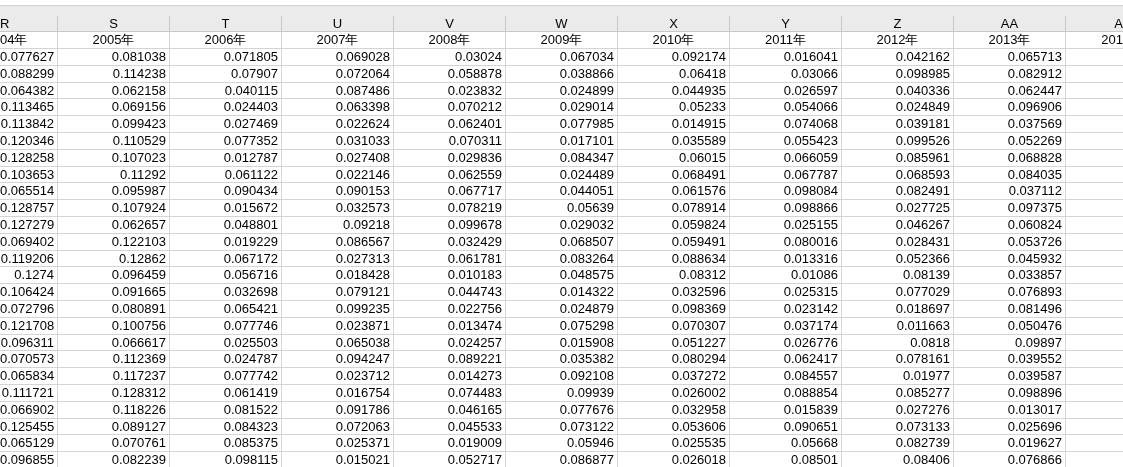 The height and width of the screenshot is (467, 1123). I want to click on table-cell: 0.091665, so click(114, 292).